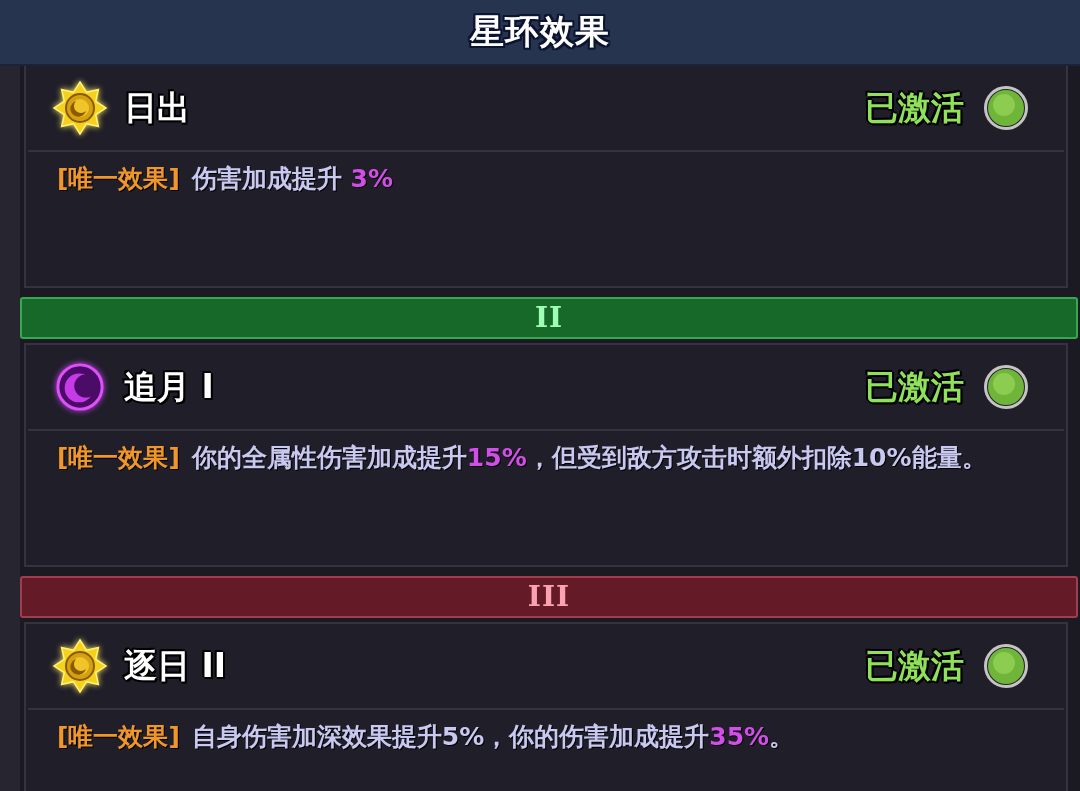 This screenshot has height=791, width=1080. Describe the element at coordinates (175, 665) in the screenshot. I see `effect-name: 逐日 II` at that location.